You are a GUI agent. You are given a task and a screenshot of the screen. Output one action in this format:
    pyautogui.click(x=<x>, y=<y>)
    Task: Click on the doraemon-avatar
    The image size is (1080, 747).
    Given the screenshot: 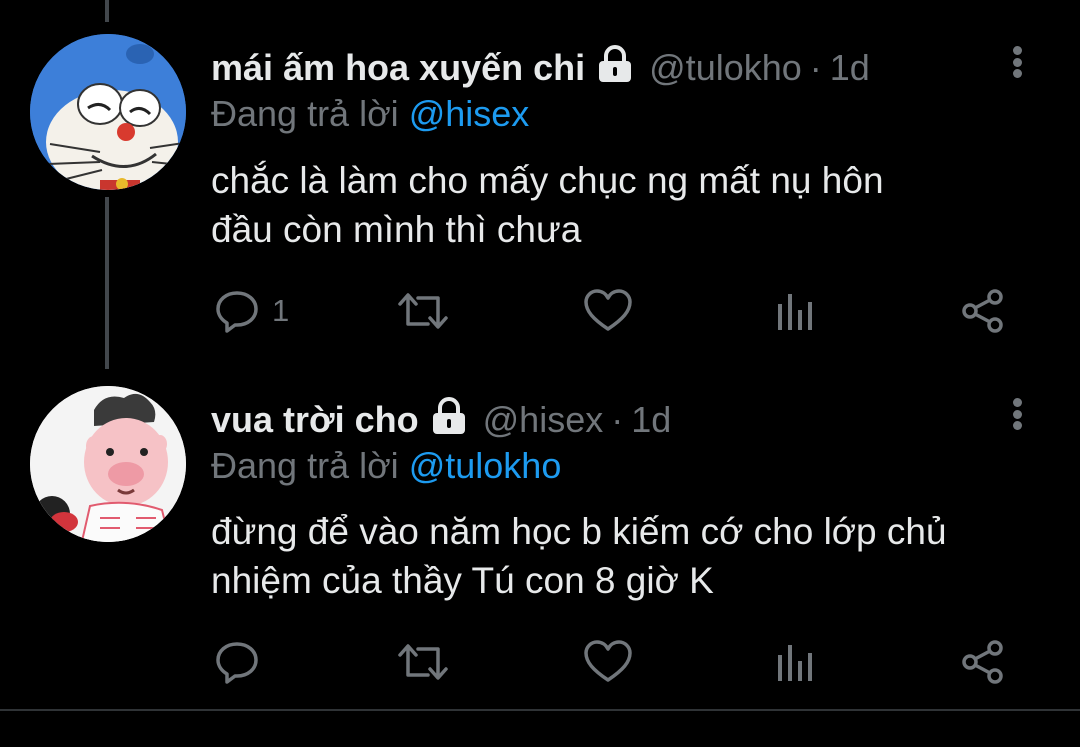 What is the action you would take?
    pyautogui.click(x=108, y=112)
    